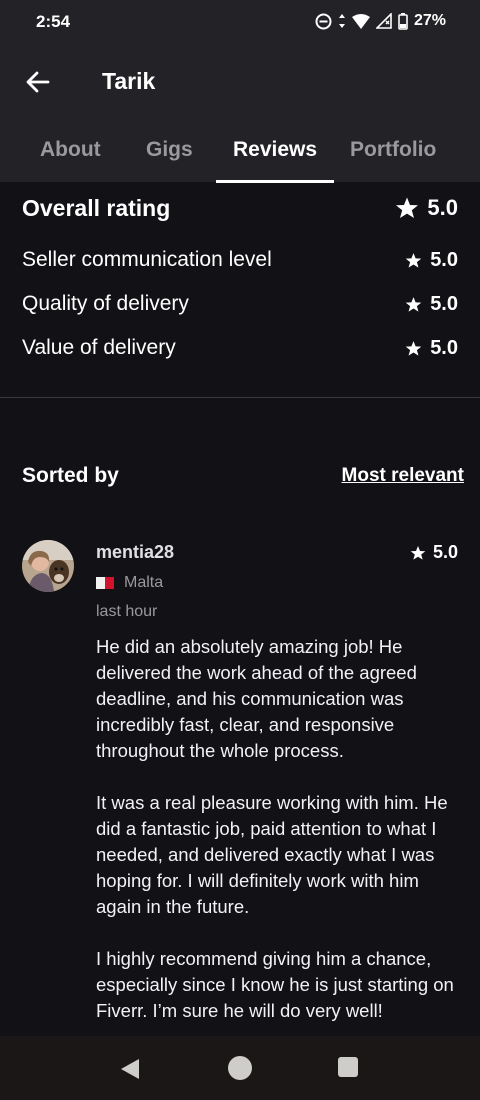 This screenshot has width=480, height=1100. I want to click on country-name: Malta, so click(144, 582).